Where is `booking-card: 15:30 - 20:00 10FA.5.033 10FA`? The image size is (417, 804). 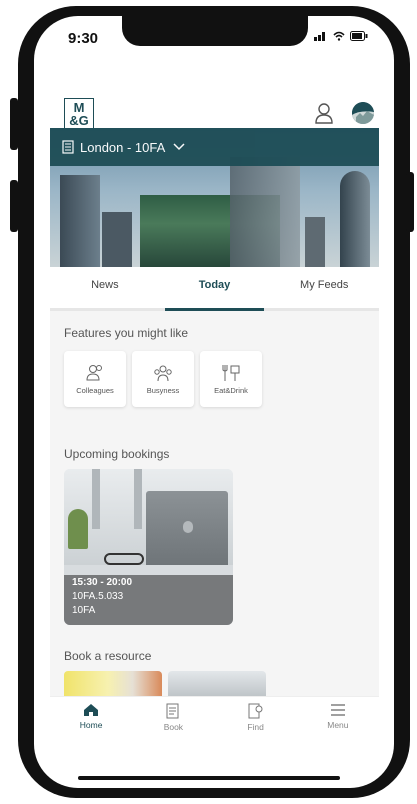
booking-card: 15:30 - 20:00 10FA.5.033 10FA is located at coordinates (148, 547).